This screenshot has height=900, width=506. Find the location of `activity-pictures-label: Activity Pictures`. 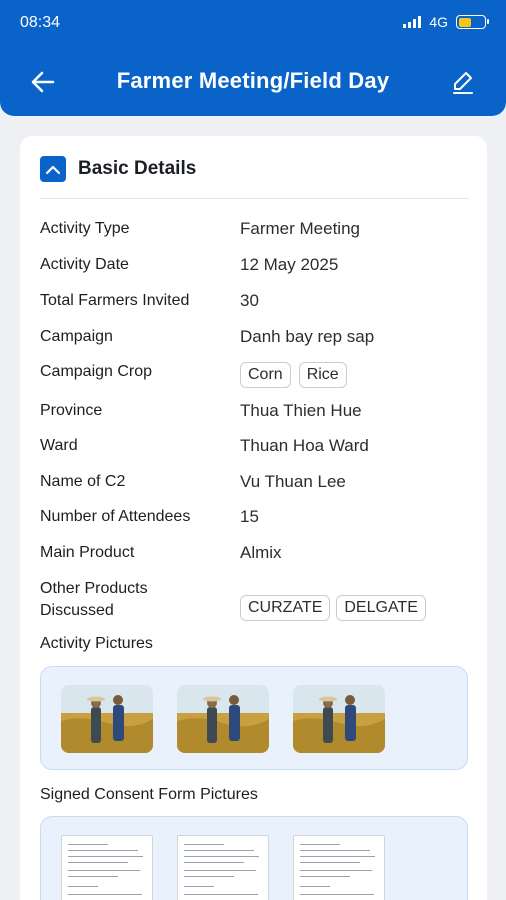

activity-pictures-label: Activity Pictures is located at coordinates (96, 643).